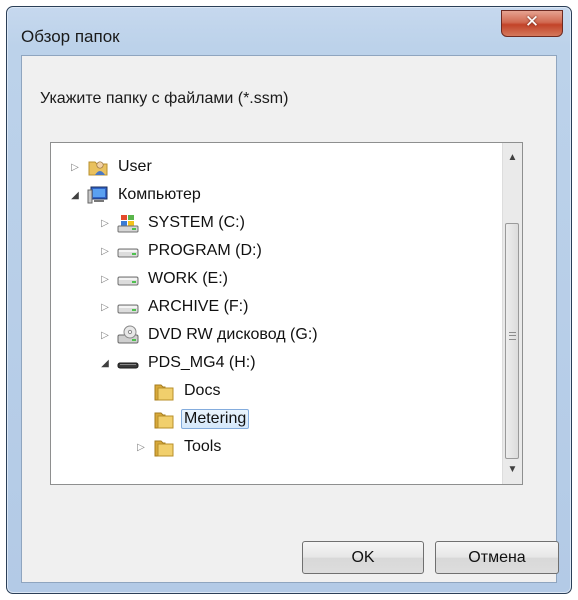 The image size is (578, 600). I want to click on tree-item-label: WORK (E:), so click(188, 278).